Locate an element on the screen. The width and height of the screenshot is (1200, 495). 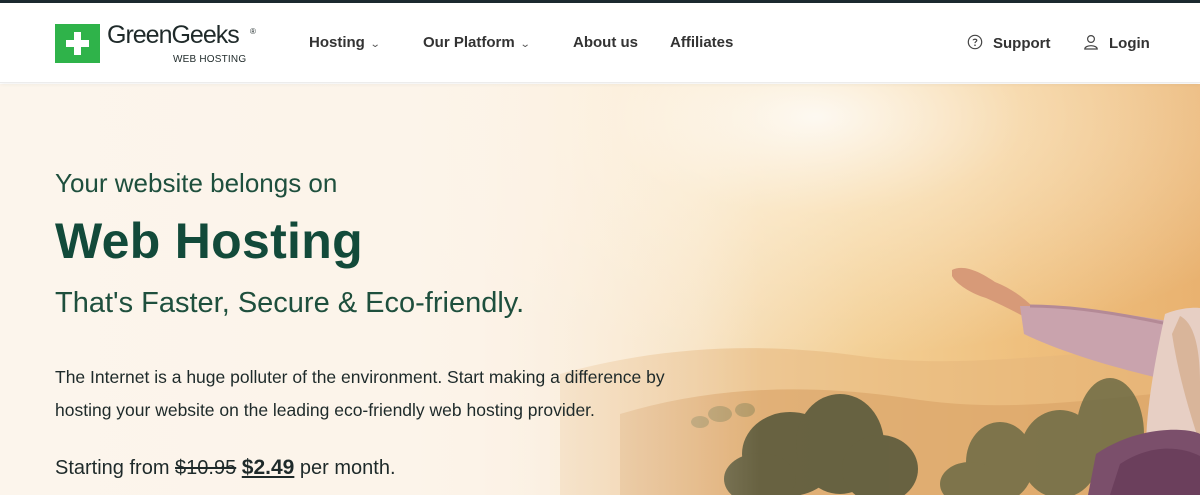
nav-hosting-label: Hosting is located at coordinates (337, 42).